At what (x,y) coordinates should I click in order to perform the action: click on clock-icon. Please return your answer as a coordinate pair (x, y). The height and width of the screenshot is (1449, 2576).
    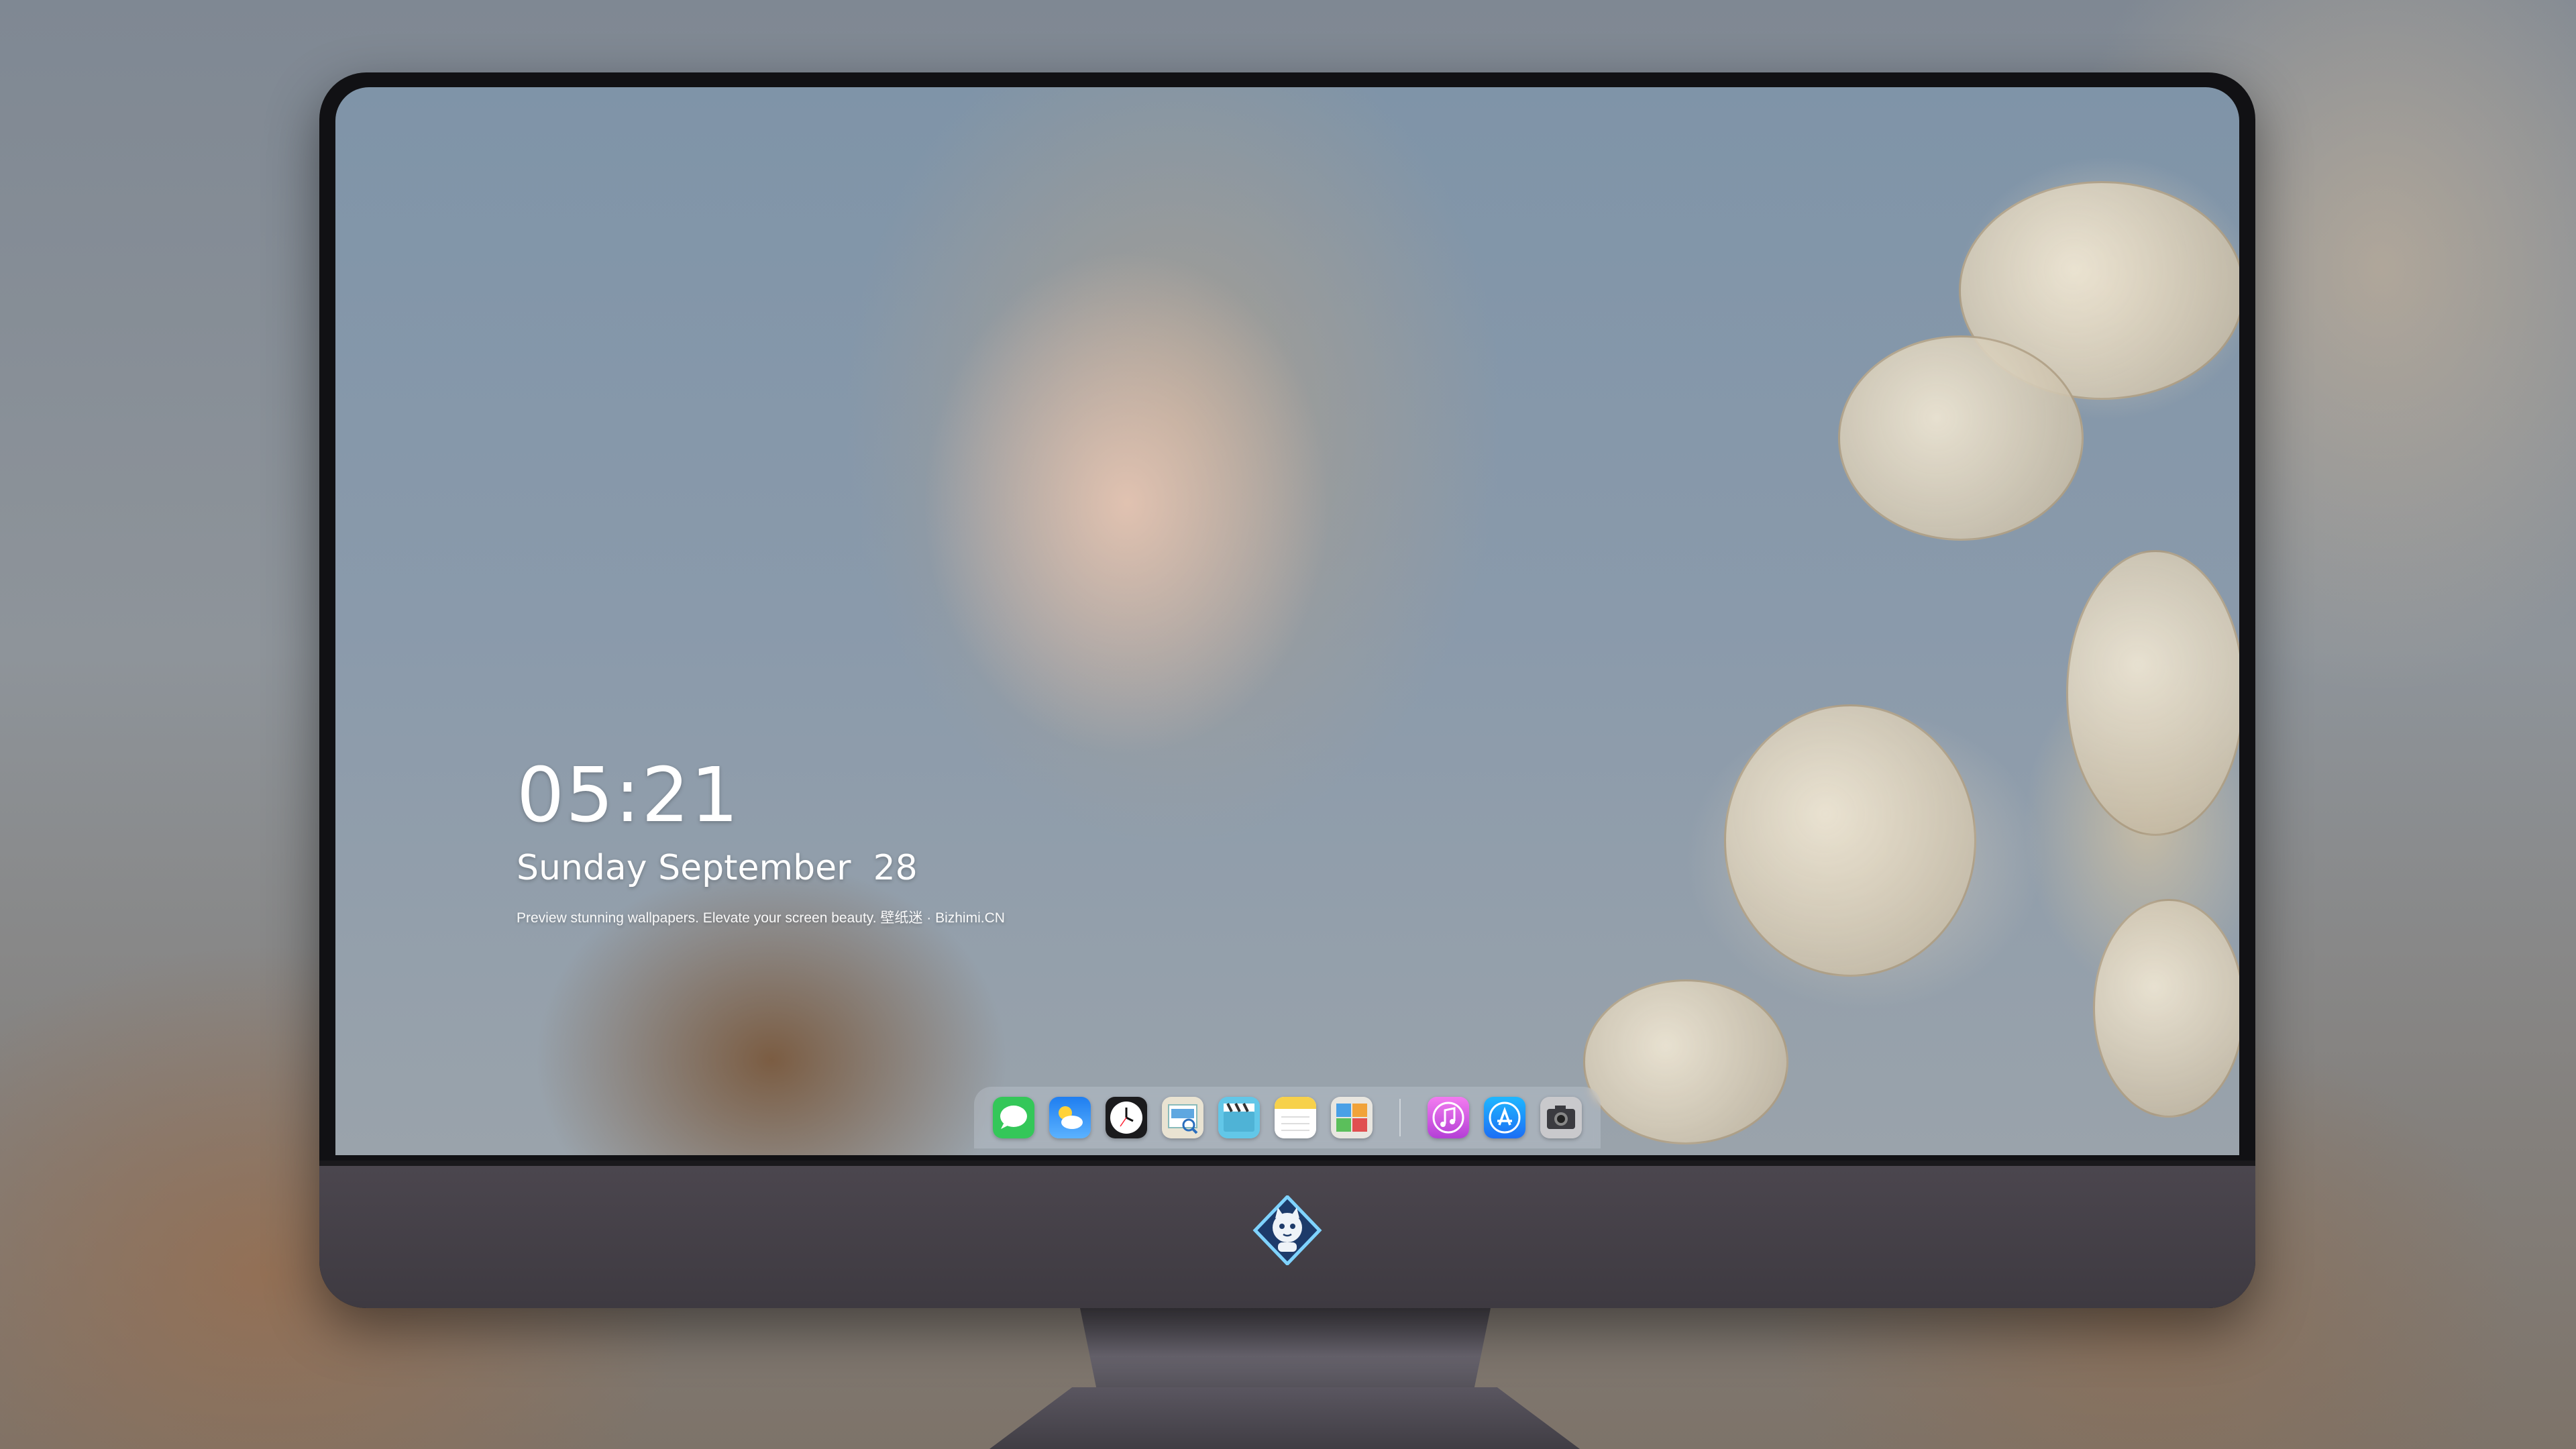
    Looking at the image, I should click on (1126, 1117).